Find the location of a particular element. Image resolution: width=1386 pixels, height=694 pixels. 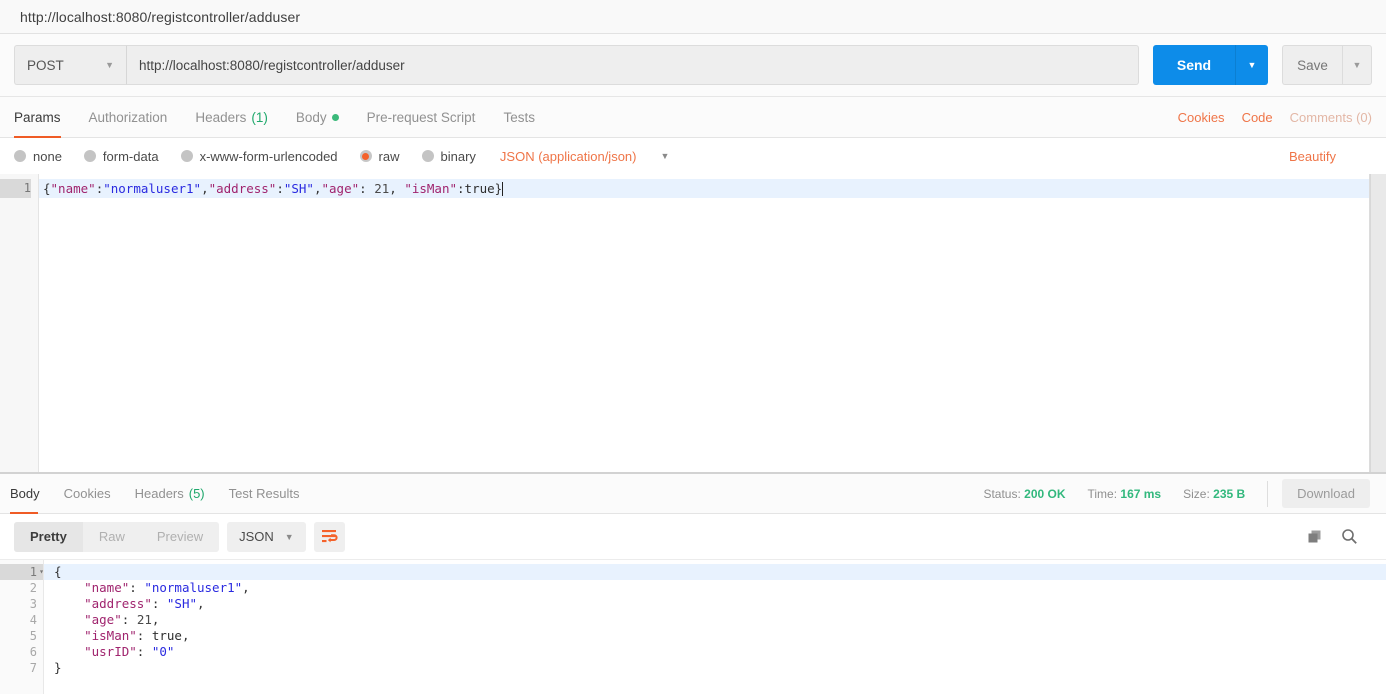

tab-authorization-label: Authorization is located at coordinates (128, 117).